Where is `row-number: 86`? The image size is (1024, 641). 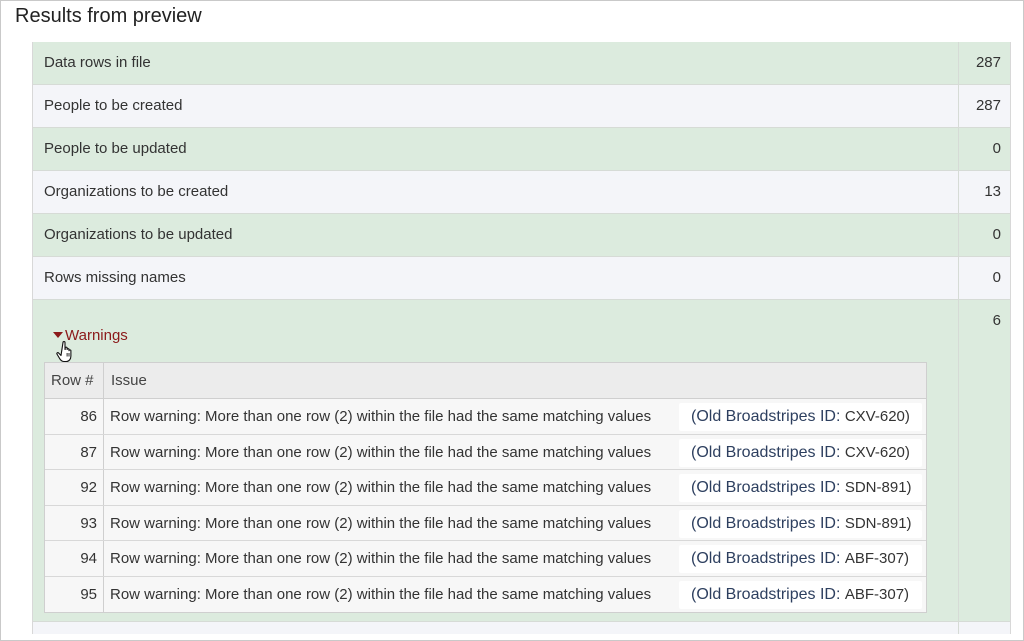
row-number: 86 is located at coordinates (88, 416).